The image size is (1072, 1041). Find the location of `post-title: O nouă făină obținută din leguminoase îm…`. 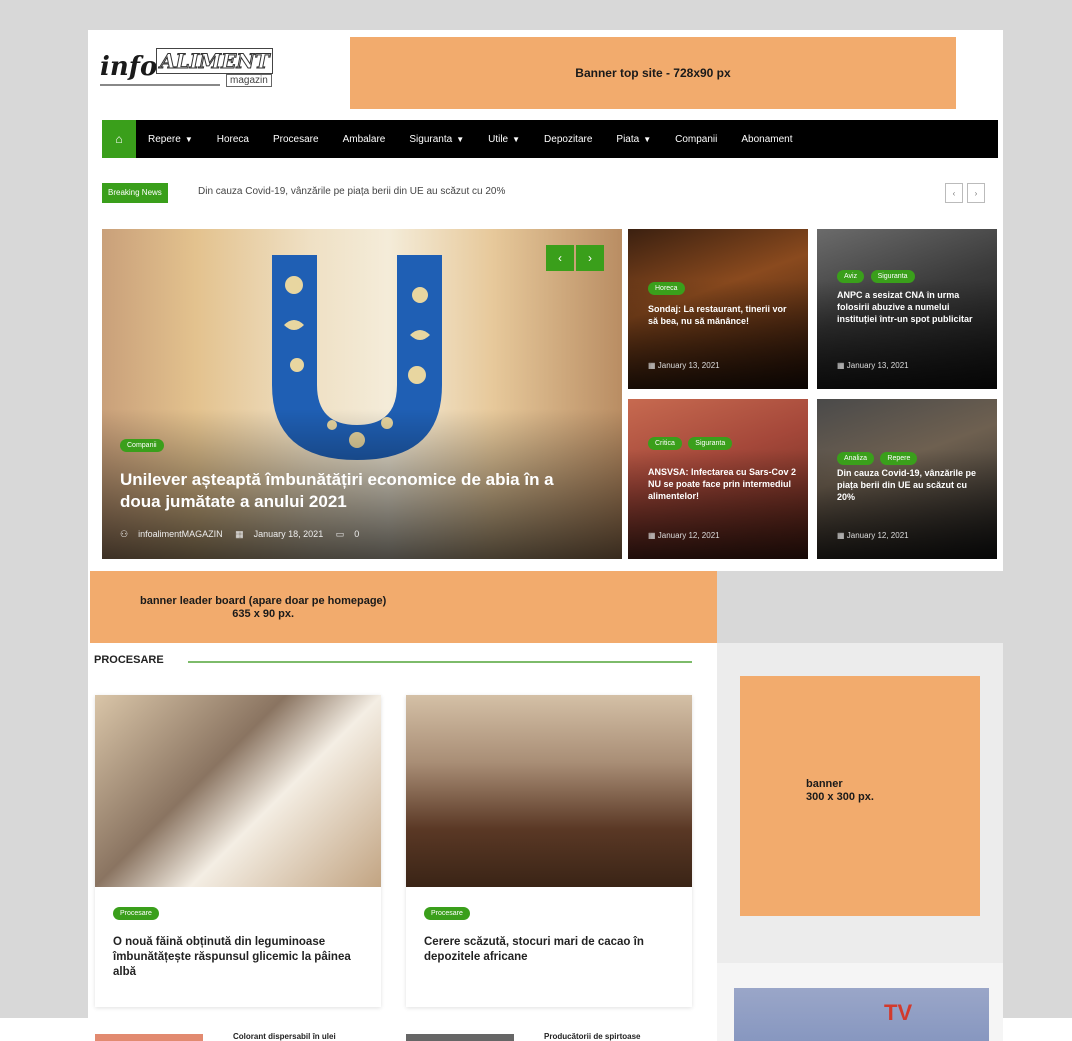

post-title: O nouă făină obținută din leguminoase îm… is located at coordinates (243, 957).